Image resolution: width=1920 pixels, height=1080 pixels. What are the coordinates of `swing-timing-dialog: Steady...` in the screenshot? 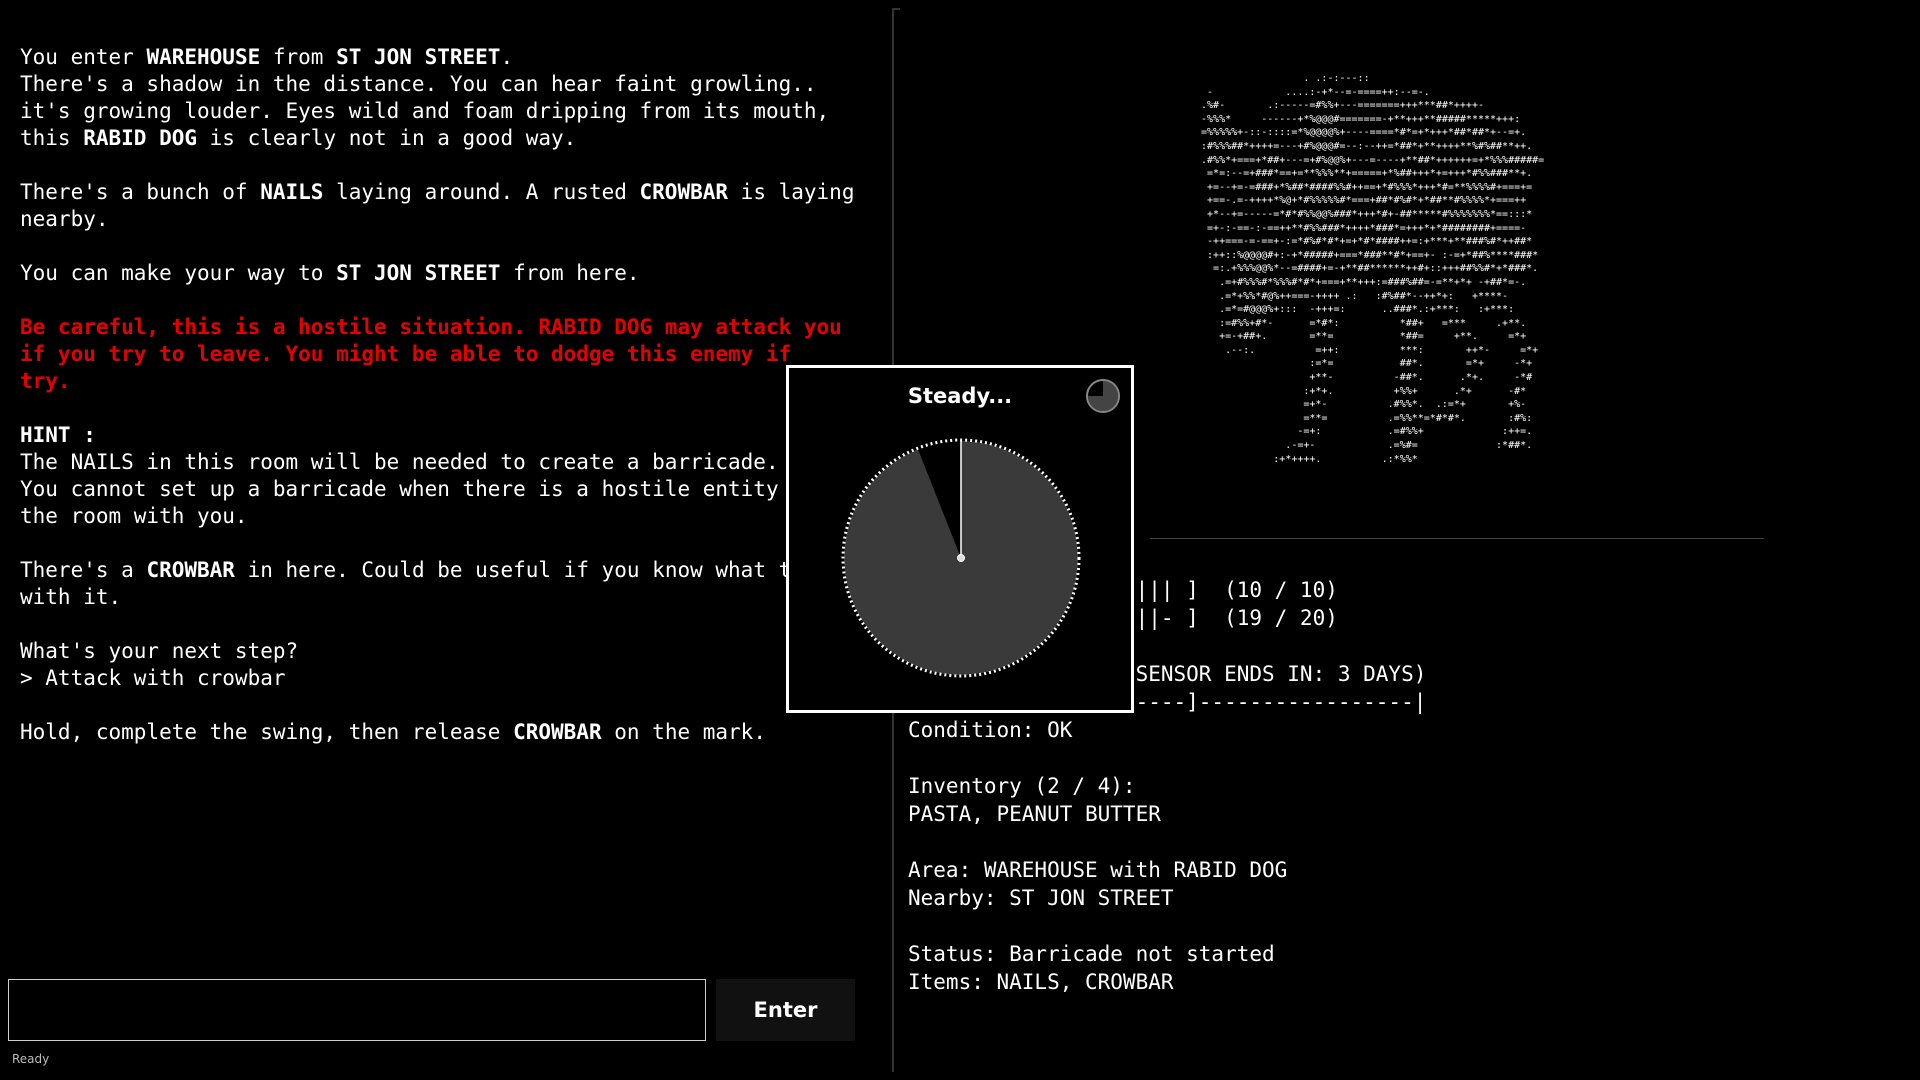 It's located at (960, 539).